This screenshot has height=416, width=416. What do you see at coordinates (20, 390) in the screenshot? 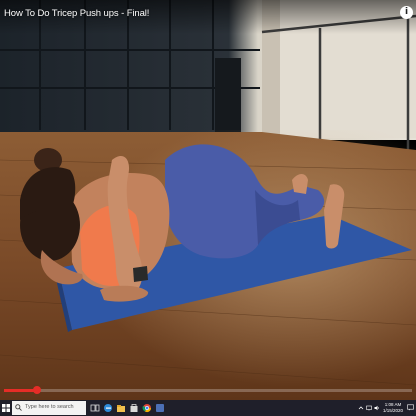
I see `progress-fill` at bounding box center [20, 390].